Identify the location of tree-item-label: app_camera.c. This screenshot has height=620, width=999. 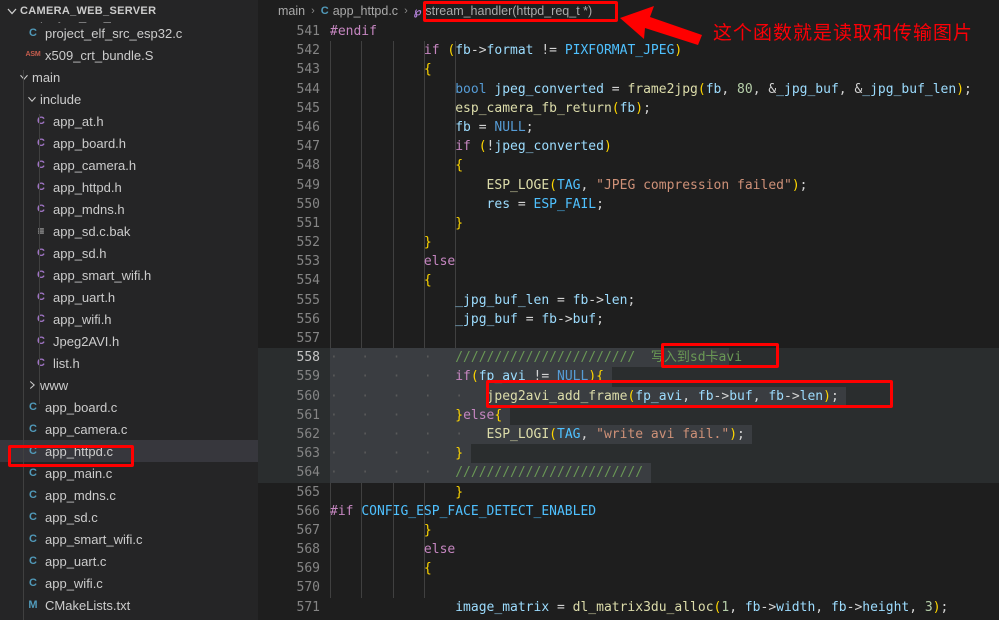
(86, 429).